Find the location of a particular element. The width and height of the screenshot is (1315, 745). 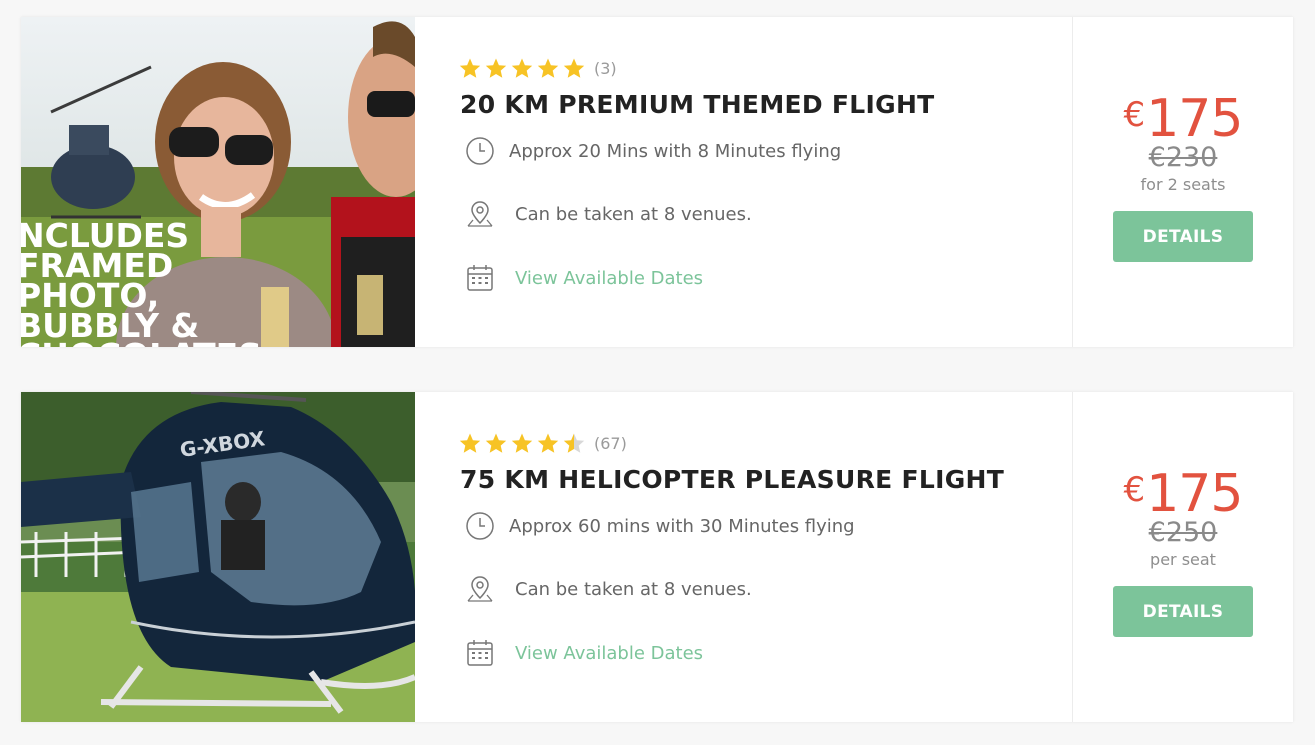

star-rating: (67) is located at coordinates (542, 443).